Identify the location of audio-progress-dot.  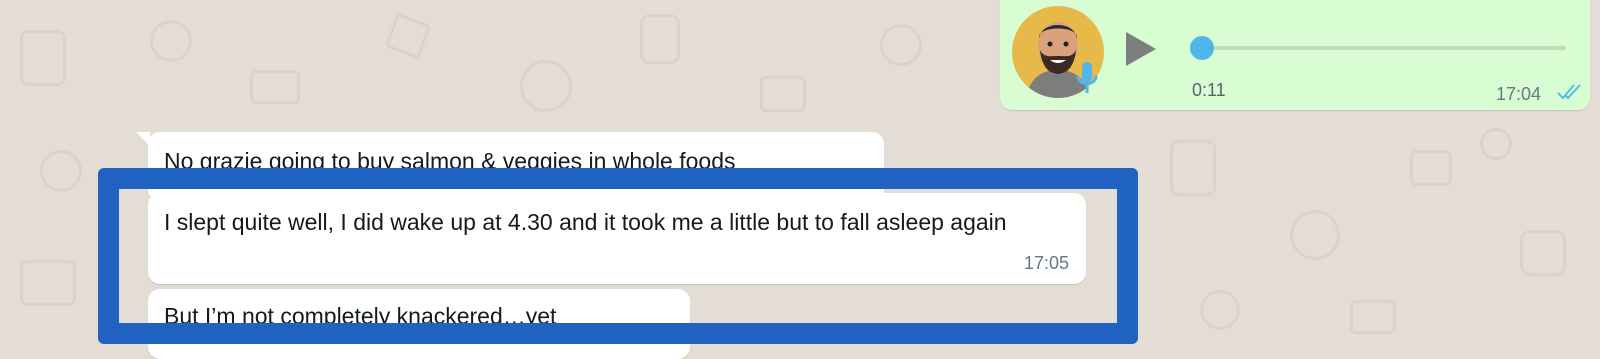
(1202, 48).